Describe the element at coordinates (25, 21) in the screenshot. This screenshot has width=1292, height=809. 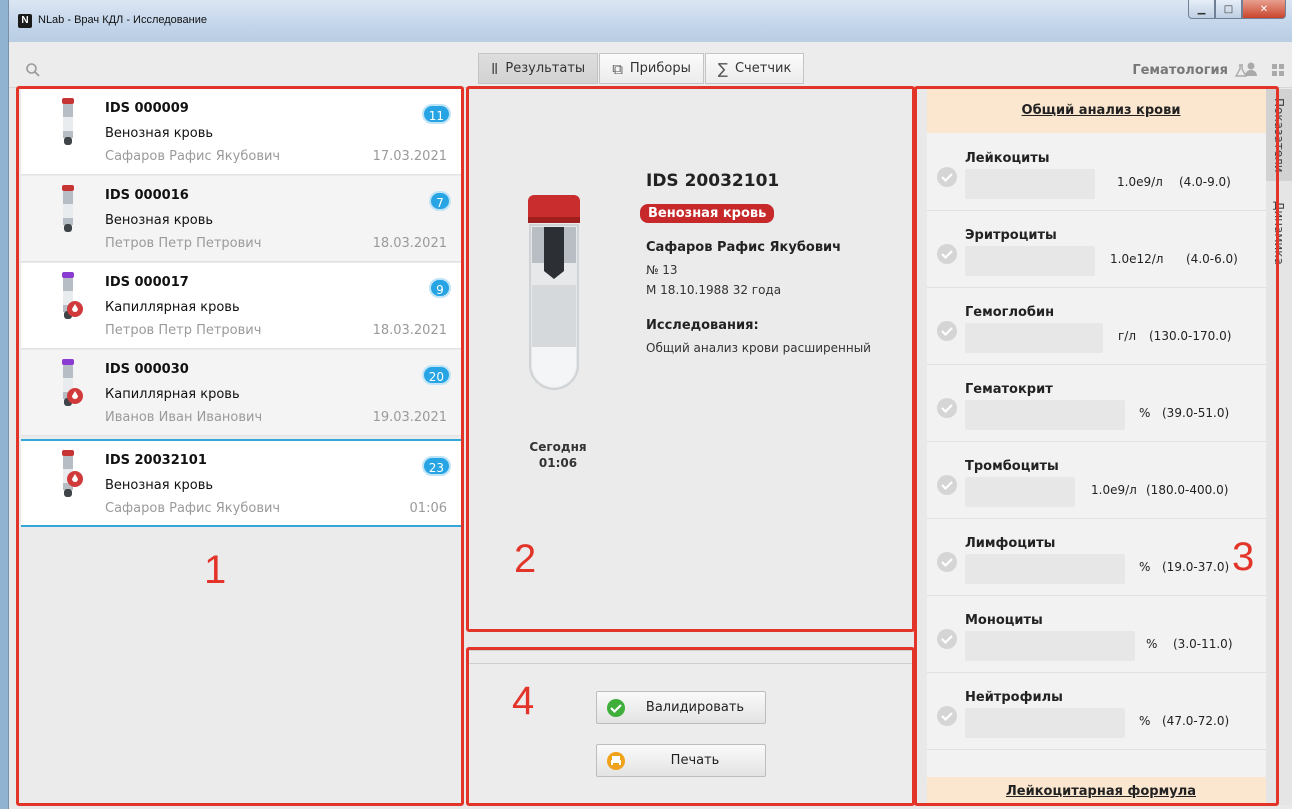
I see `app-logo: N` at that location.